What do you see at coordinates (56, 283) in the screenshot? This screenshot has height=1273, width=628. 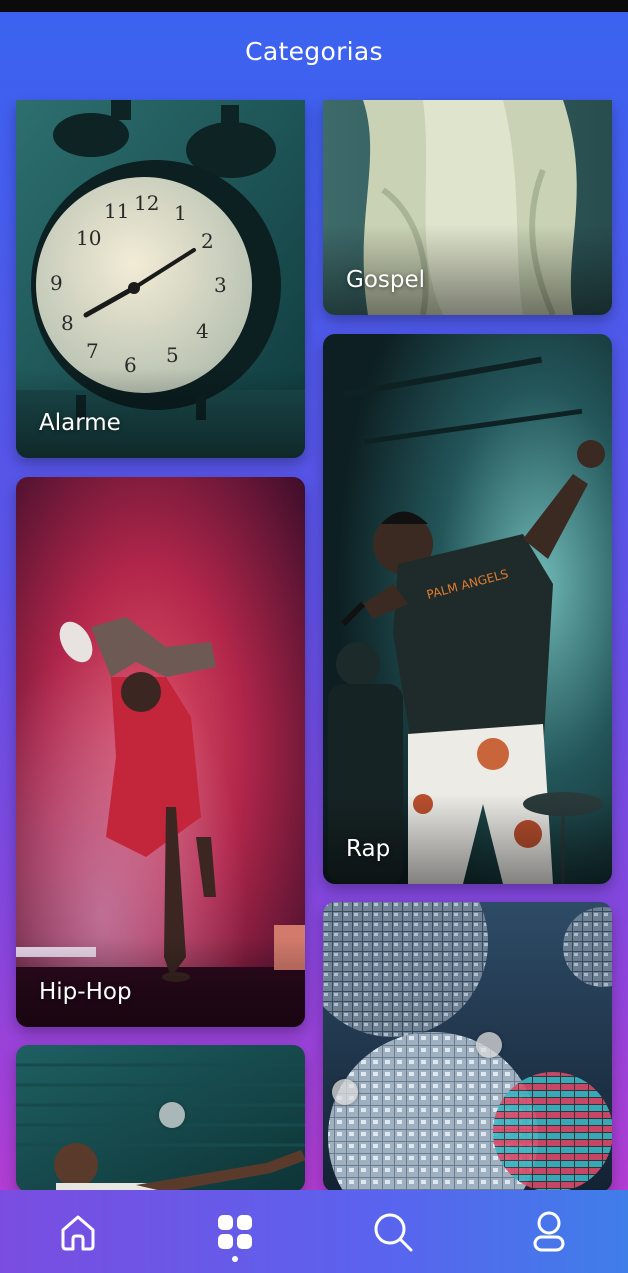 I see `svg-text: 9` at bounding box center [56, 283].